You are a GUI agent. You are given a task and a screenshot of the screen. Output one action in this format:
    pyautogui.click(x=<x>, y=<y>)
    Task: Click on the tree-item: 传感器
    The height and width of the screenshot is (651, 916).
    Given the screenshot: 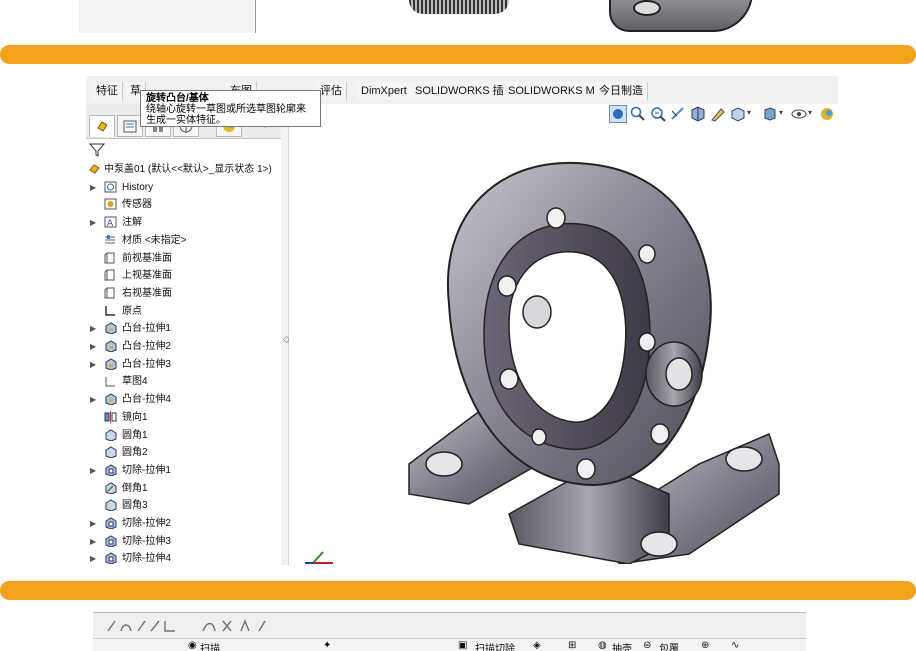 What is the action you would take?
    pyautogui.click(x=183, y=204)
    